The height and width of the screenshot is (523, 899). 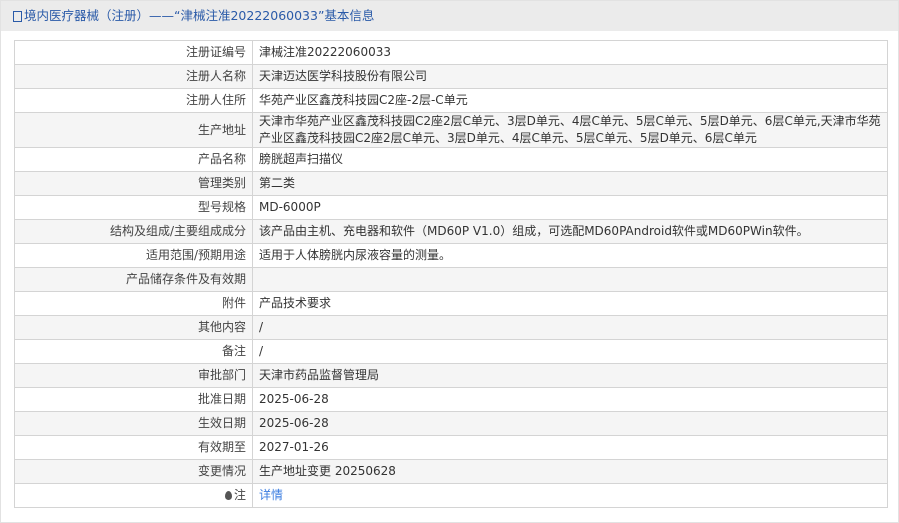 I want to click on table-row: 其他内容 /, so click(x=451, y=327).